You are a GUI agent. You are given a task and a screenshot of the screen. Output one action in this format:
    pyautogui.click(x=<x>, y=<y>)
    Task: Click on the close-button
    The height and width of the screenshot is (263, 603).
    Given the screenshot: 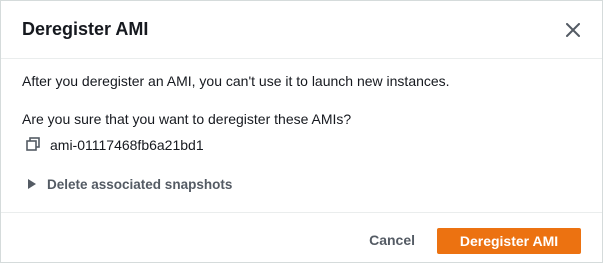 What is the action you would take?
    pyautogui.click(x=573, y=30)
    